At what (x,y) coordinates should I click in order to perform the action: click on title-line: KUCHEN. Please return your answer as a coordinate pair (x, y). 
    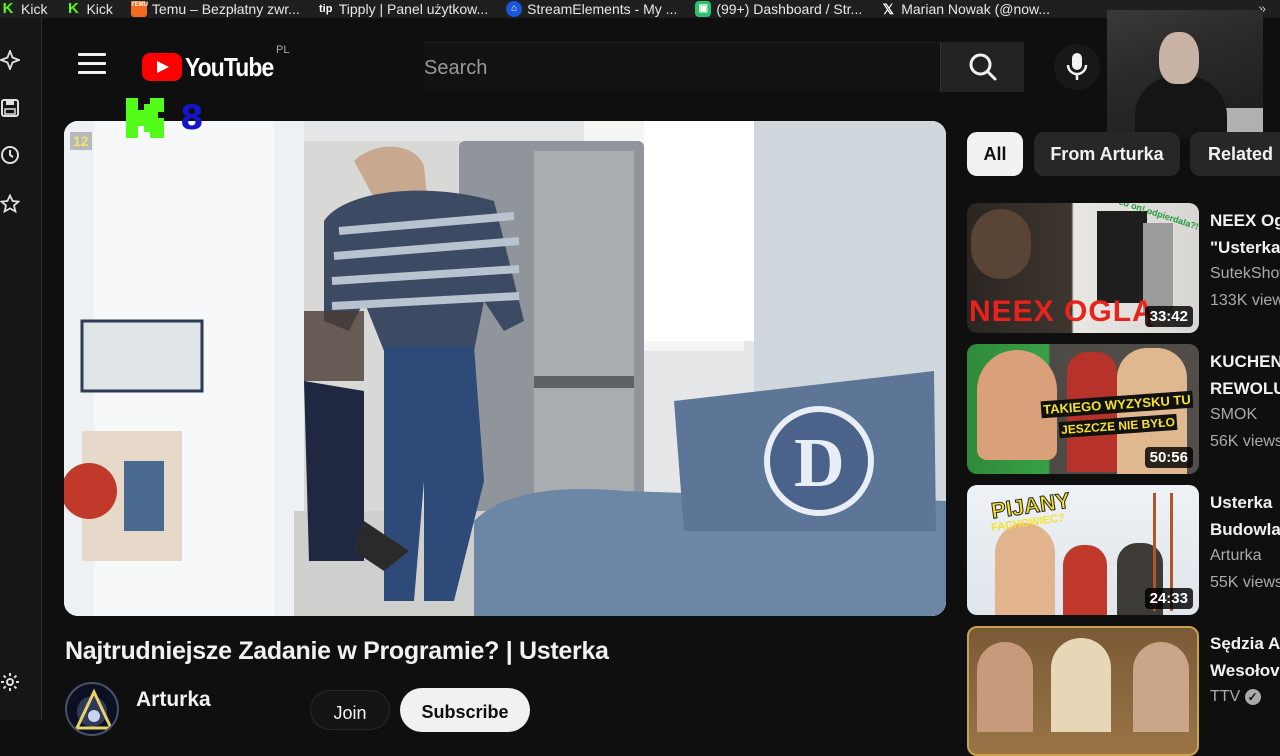
    Looking at the image, I should click on (1245, 361).